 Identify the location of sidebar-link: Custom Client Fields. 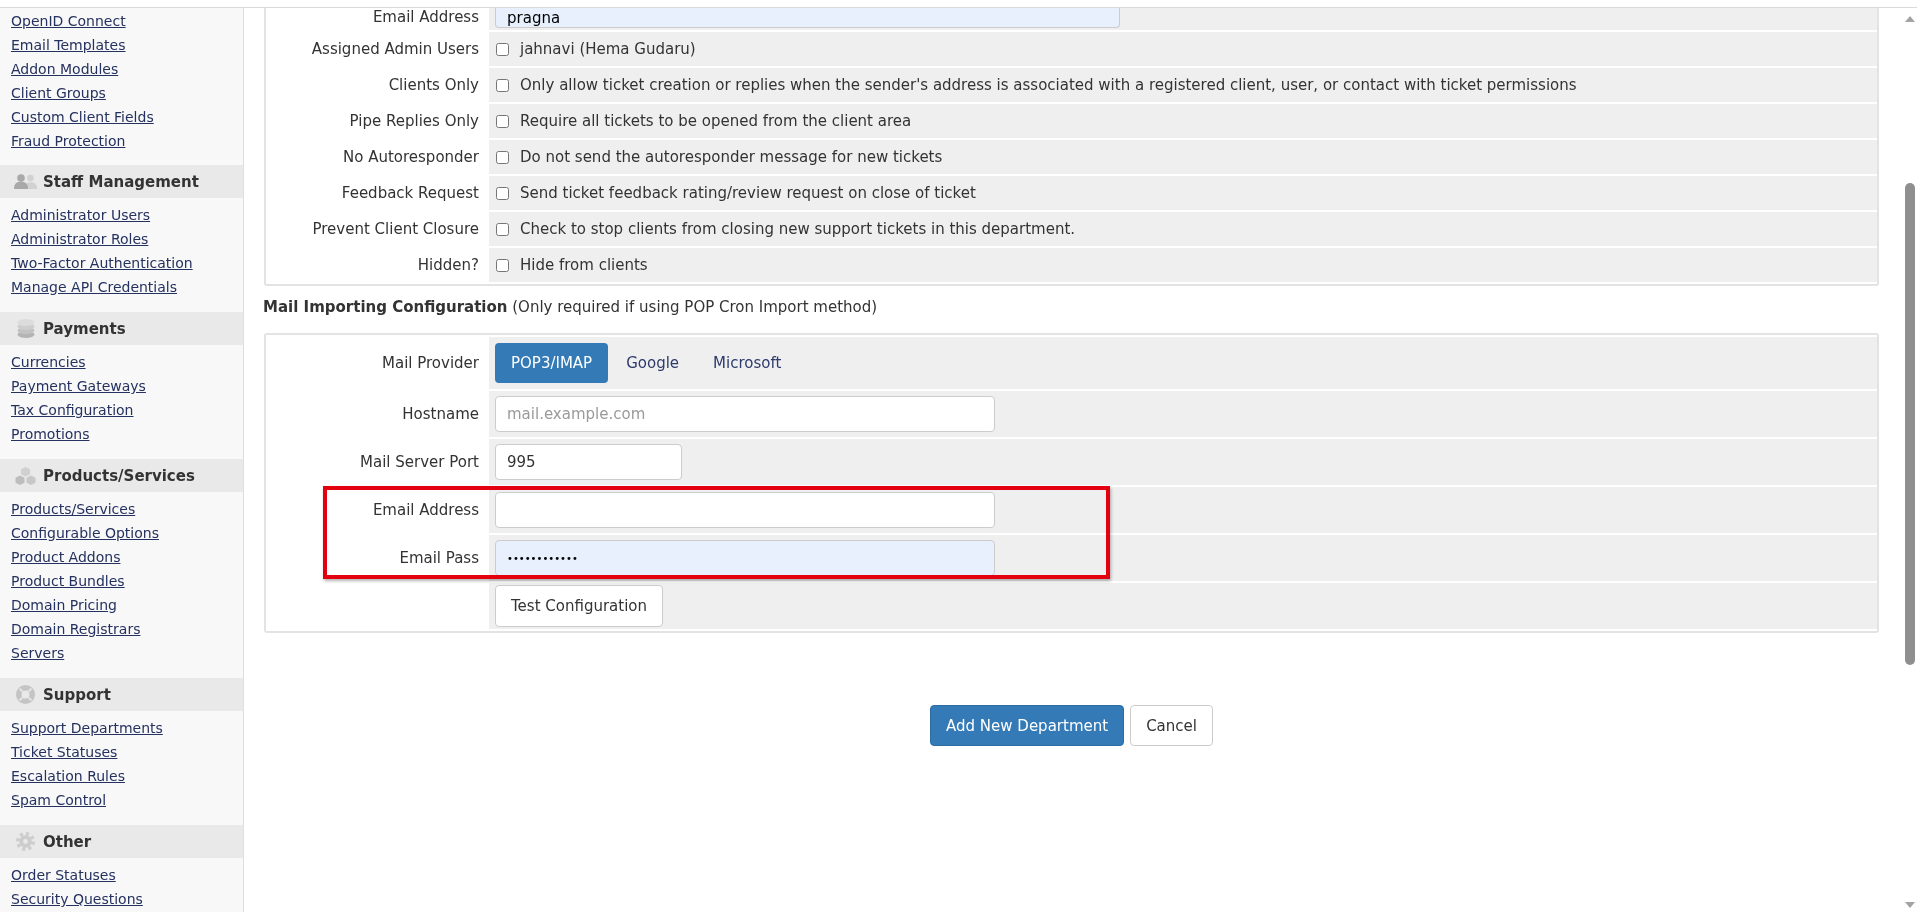
(82, 117).